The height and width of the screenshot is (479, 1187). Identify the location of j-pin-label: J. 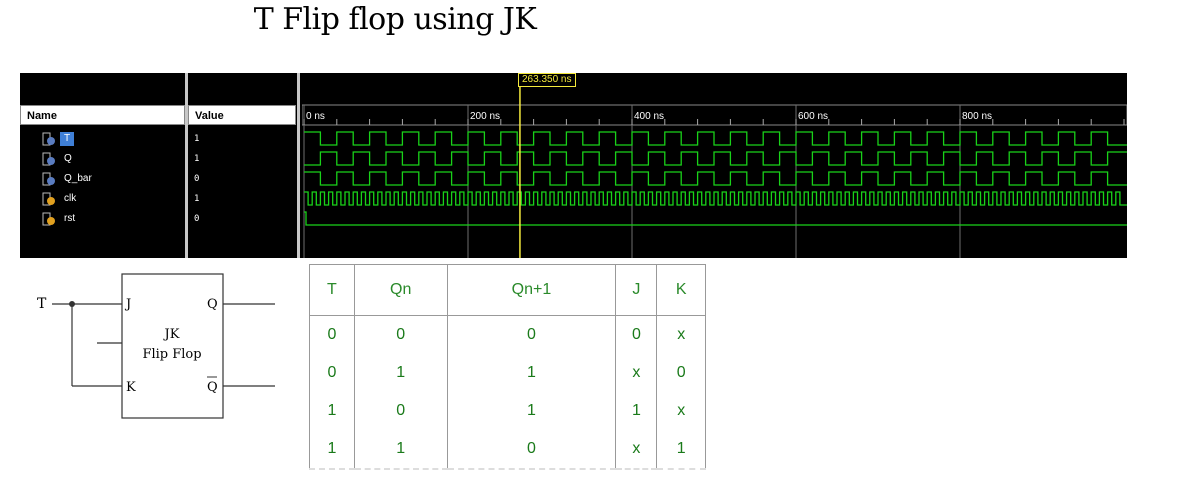
(127, 304).